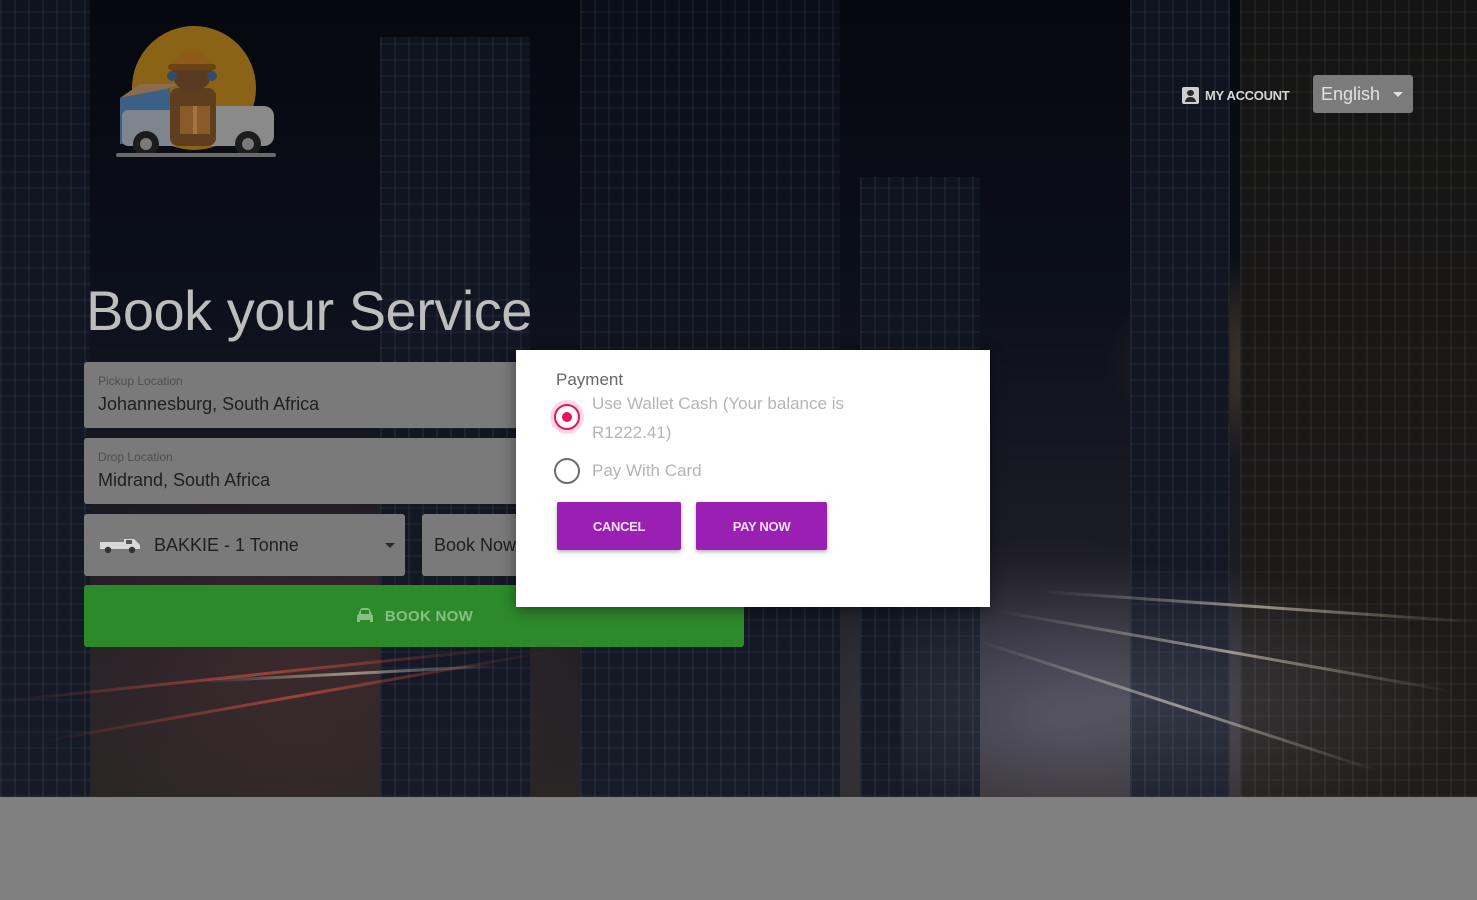 The image size is (1477, 900). Describe the element at coordinates (429, 616) in the screenshot. I see `book-now-label: BOOK NOW` at that location.